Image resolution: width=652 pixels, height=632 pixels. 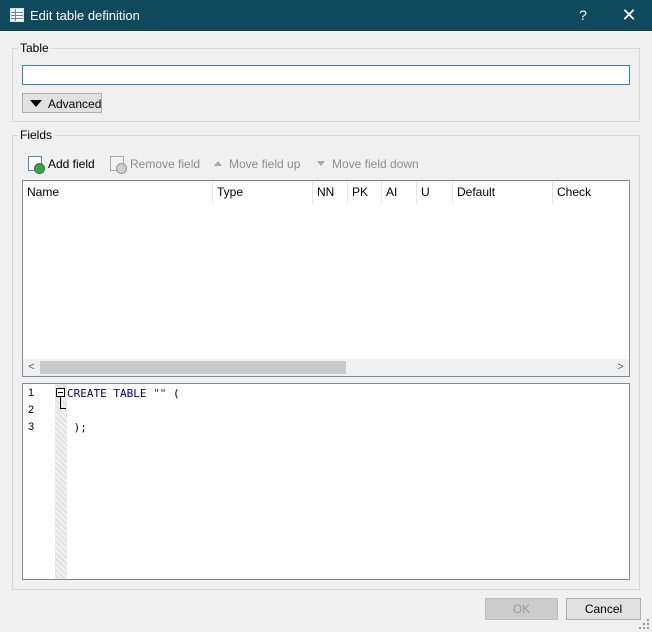 I want to click on title-bar: Edit table definition ? ✕, so click(x=326, y=15).